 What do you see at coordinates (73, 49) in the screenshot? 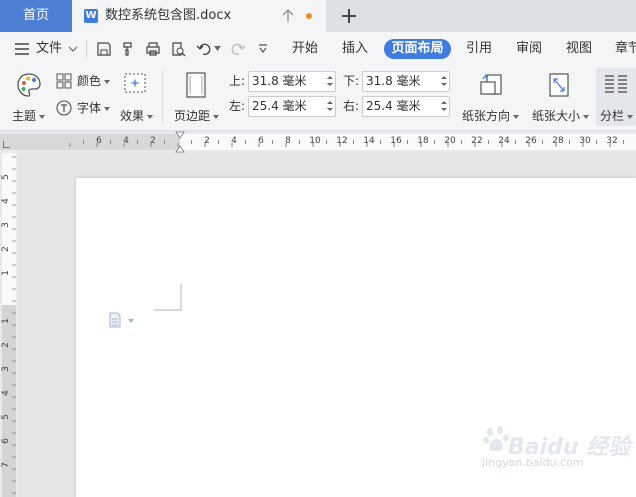
I see `chevron-down-icon` at bounding box center [73, 49].